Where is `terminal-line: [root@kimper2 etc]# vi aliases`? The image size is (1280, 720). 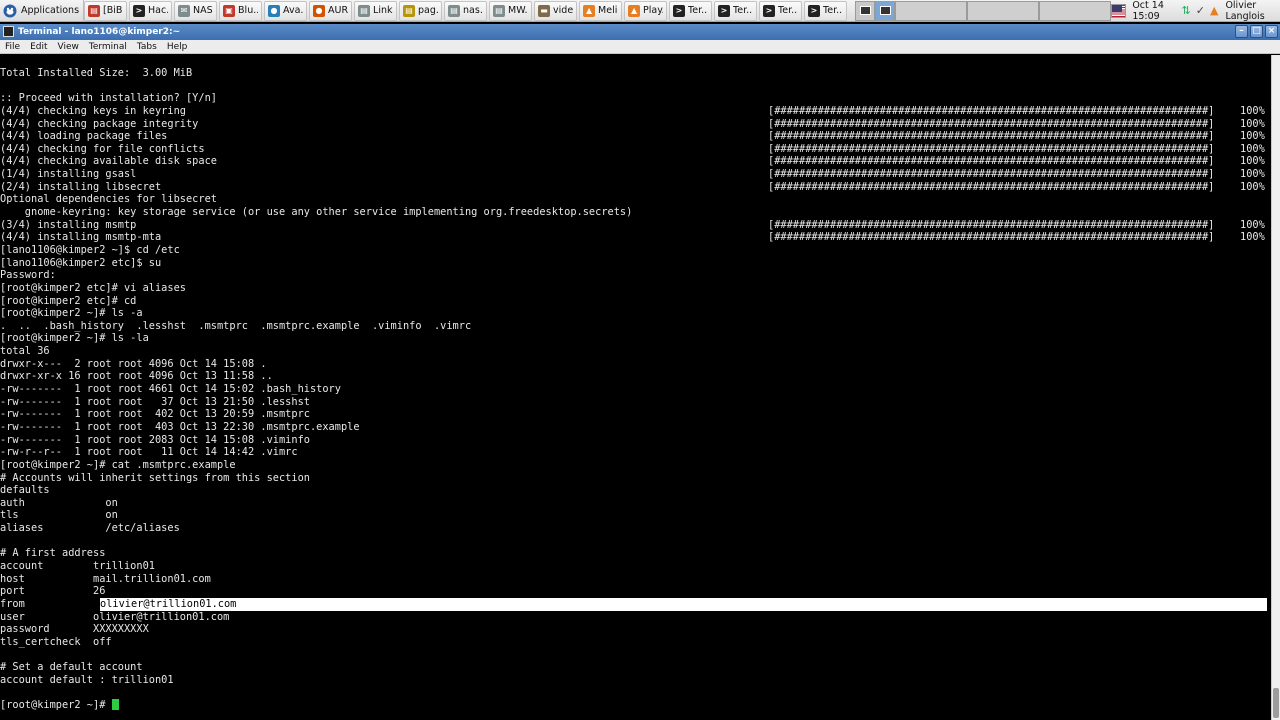
terminal-line: [root@kimper2 etc]# vi aliases is located at coordinates (635, 288).